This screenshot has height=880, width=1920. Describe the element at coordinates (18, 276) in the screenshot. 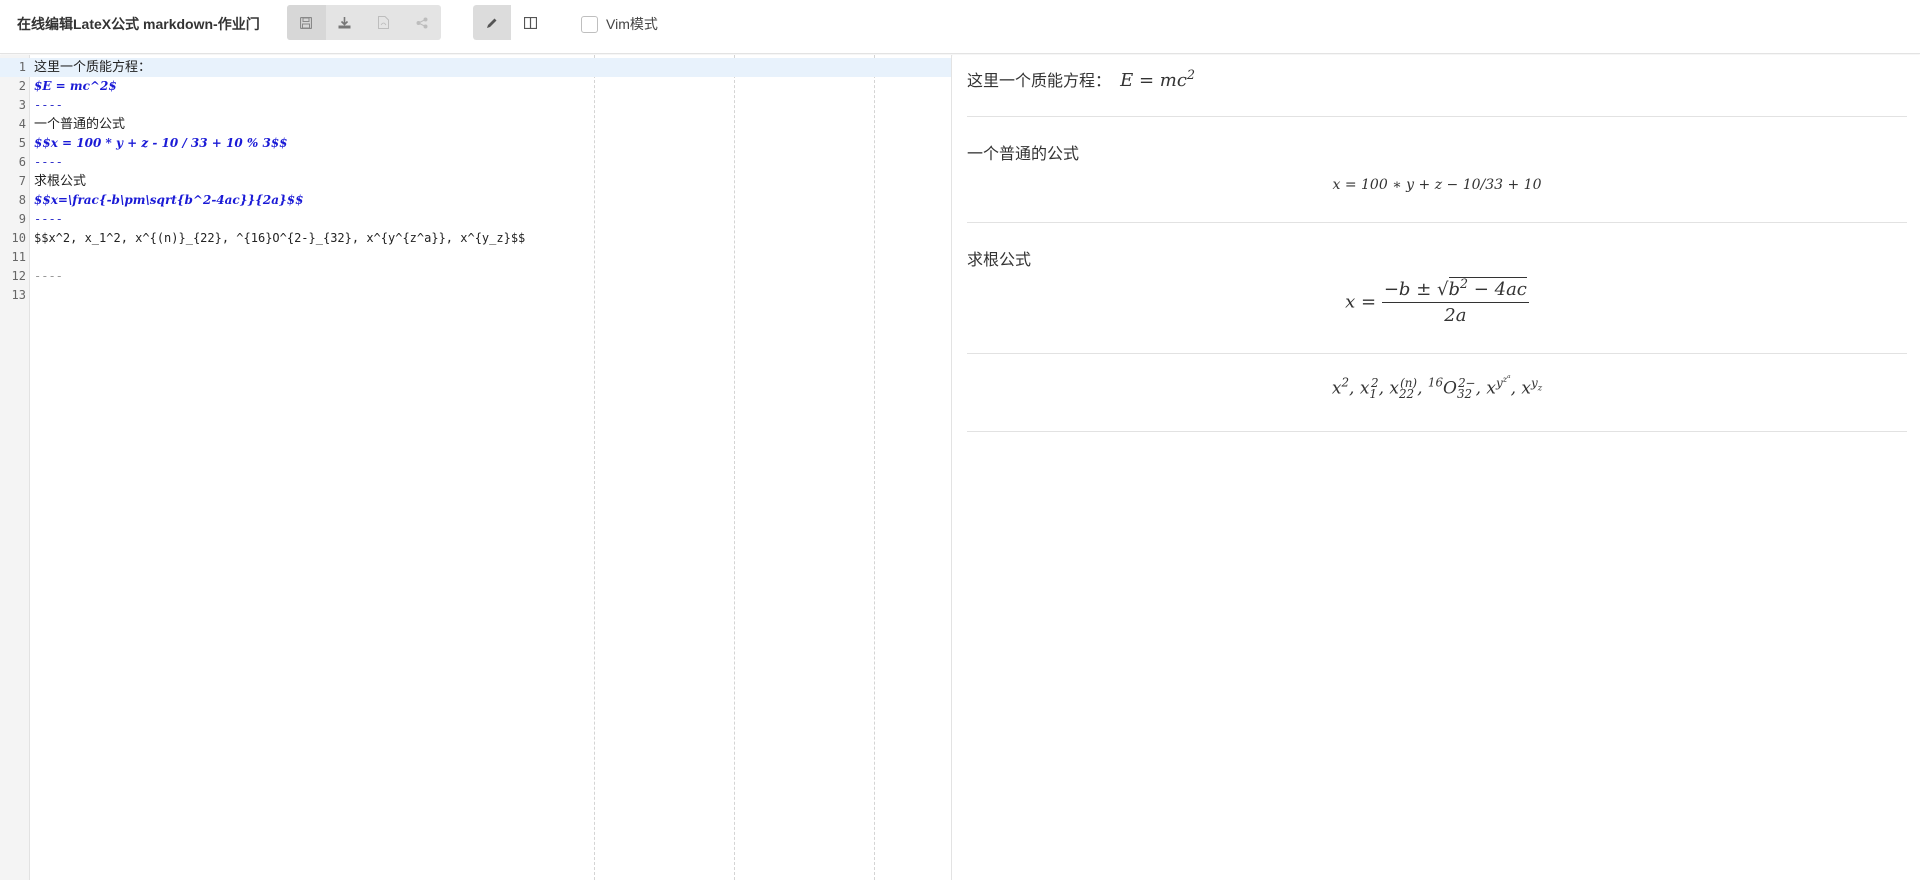

I see `line-number: 12` at that location.